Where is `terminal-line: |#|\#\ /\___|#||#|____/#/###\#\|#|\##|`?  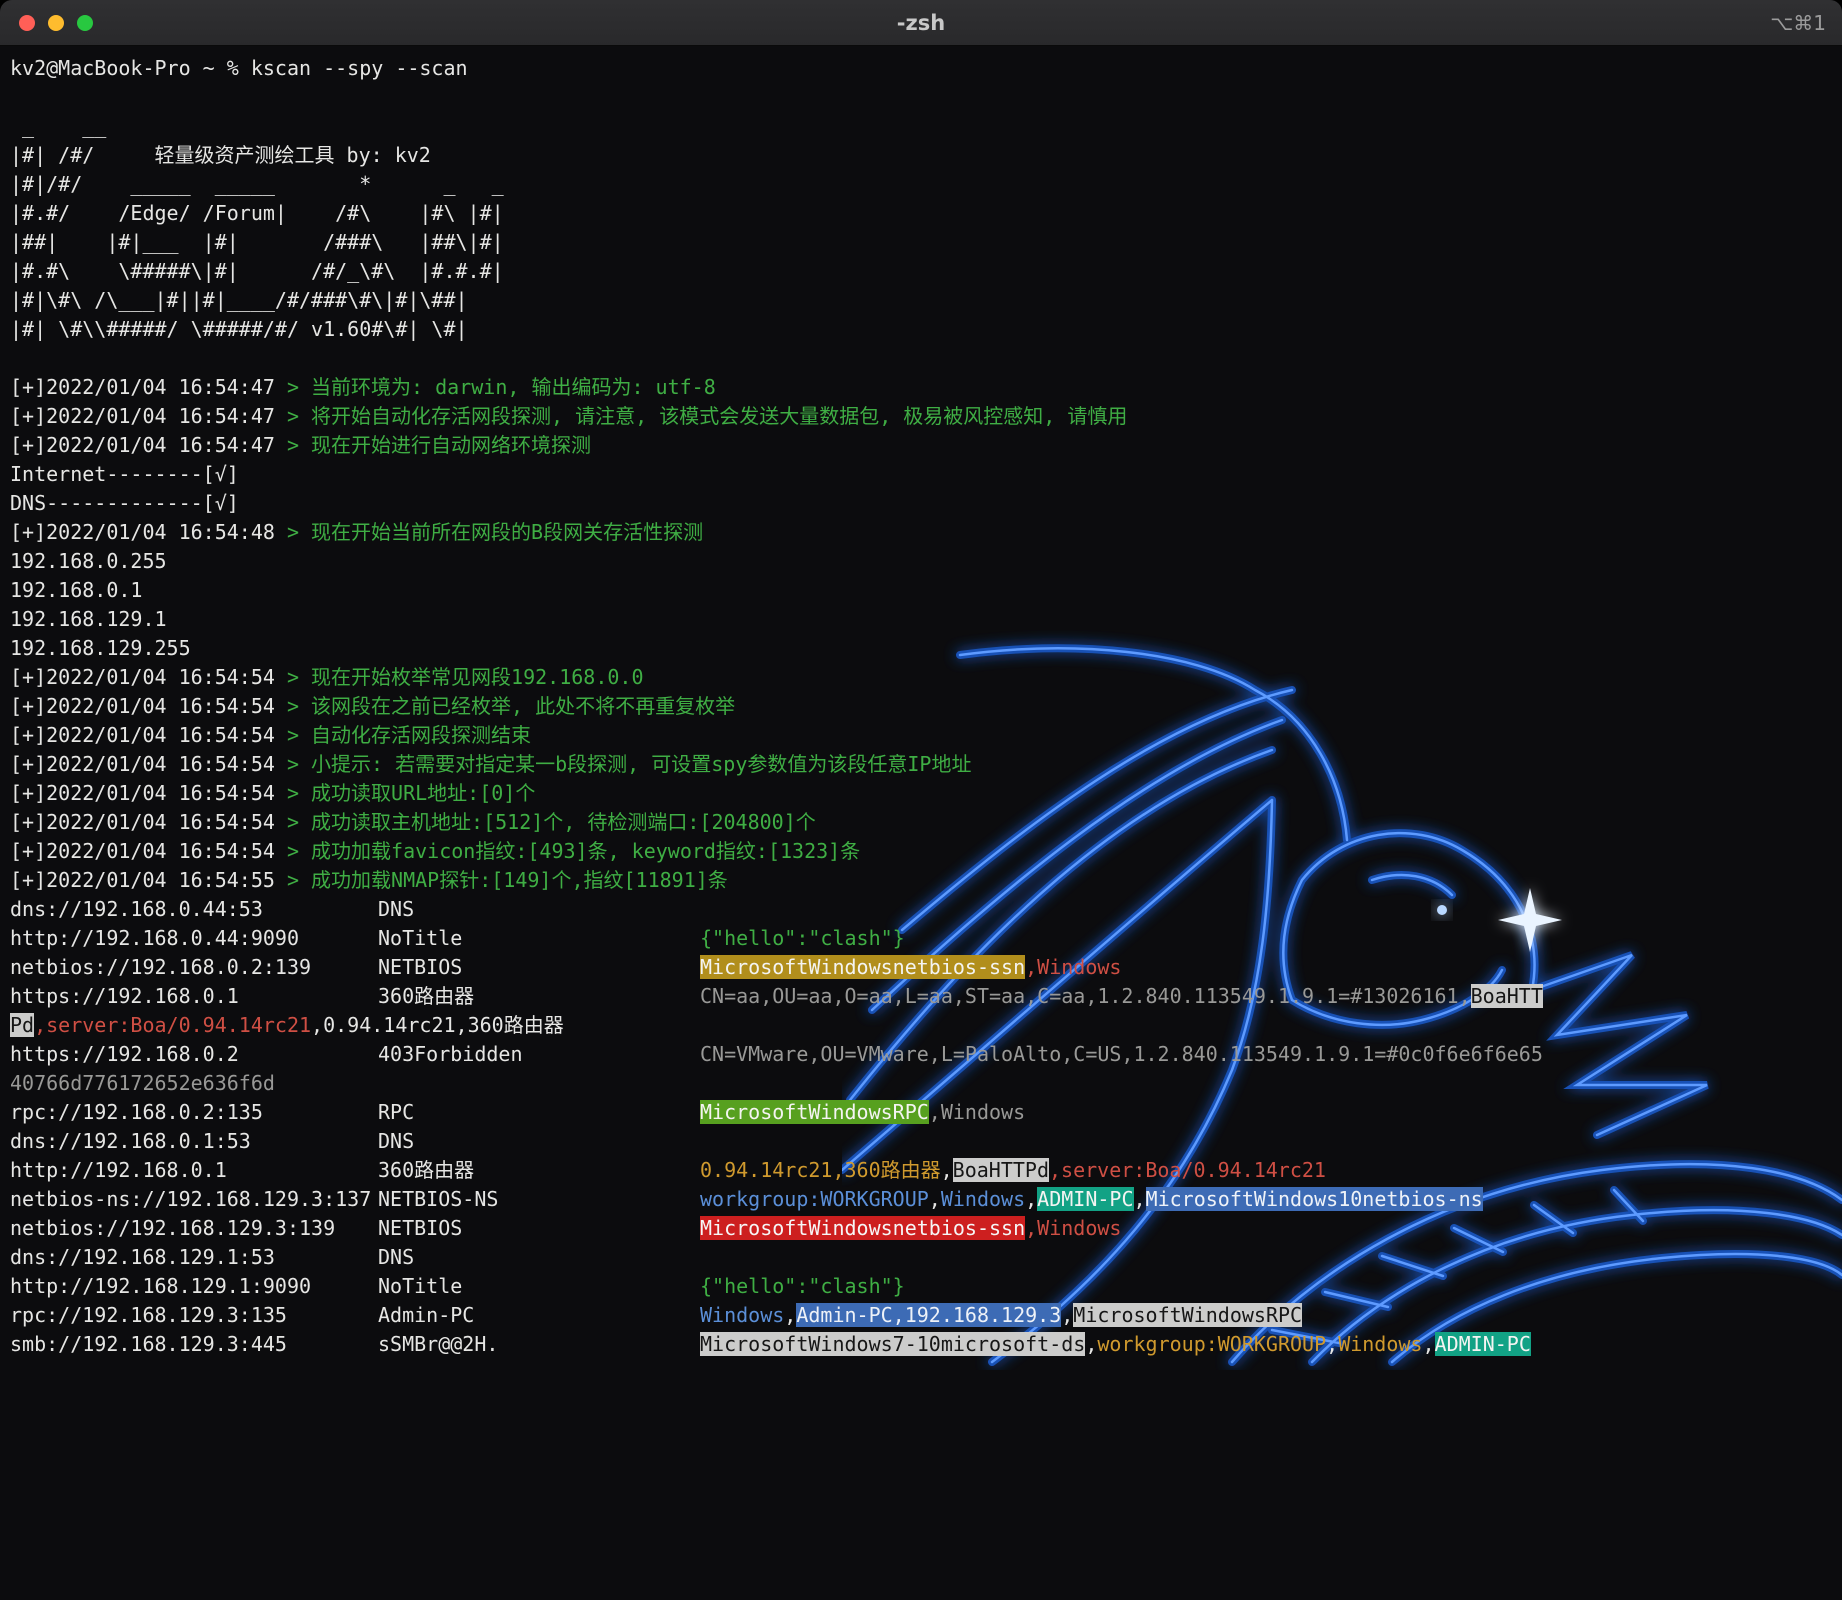
terminal-line: |#|\#\ /\___|#||#|____/#/###\#\|#|\##| is located at coordinates (921, 300).